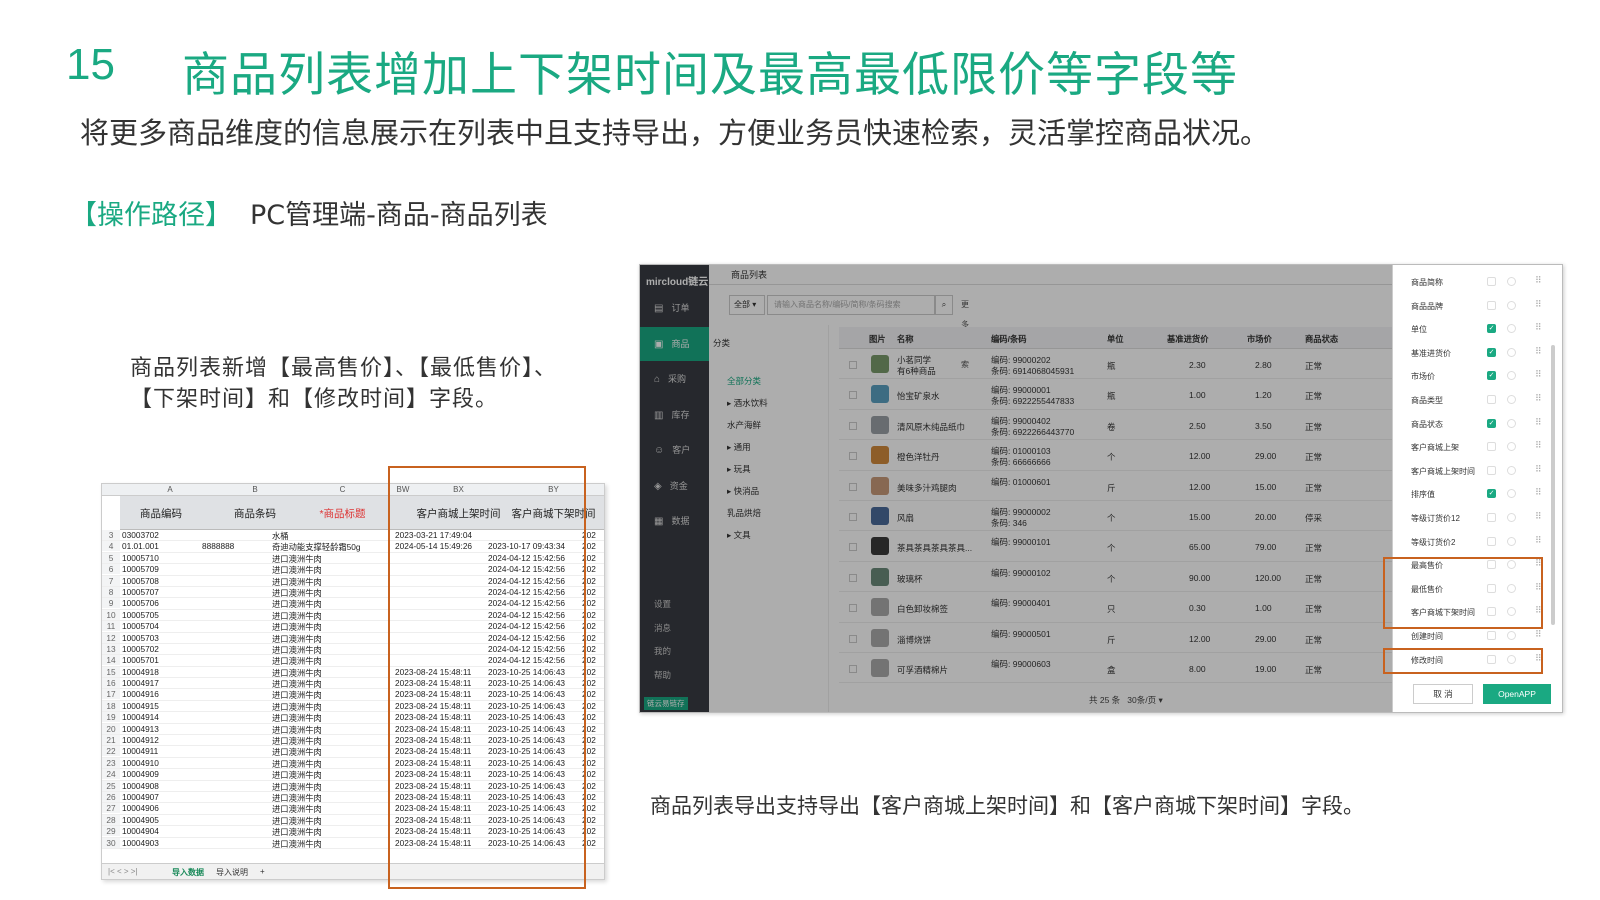  Describe the element at coordinates (1553, 485) in the screenshot. I see `panel-scrollbar` at that location.